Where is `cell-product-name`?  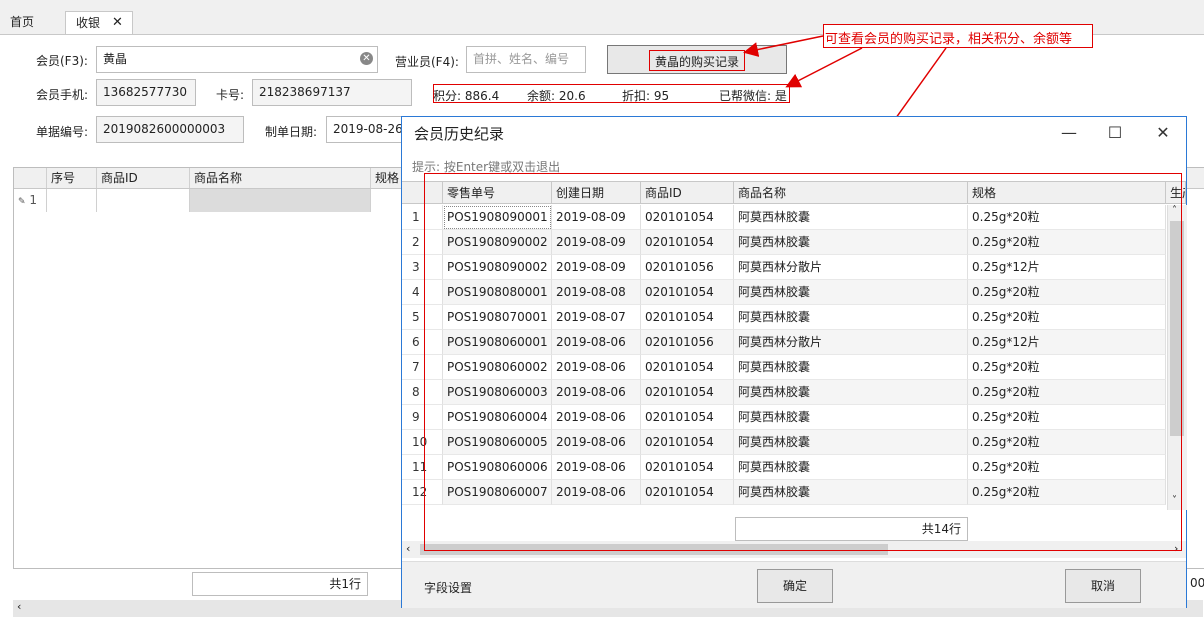 cell-product-name is located at coordinates (280, 200).